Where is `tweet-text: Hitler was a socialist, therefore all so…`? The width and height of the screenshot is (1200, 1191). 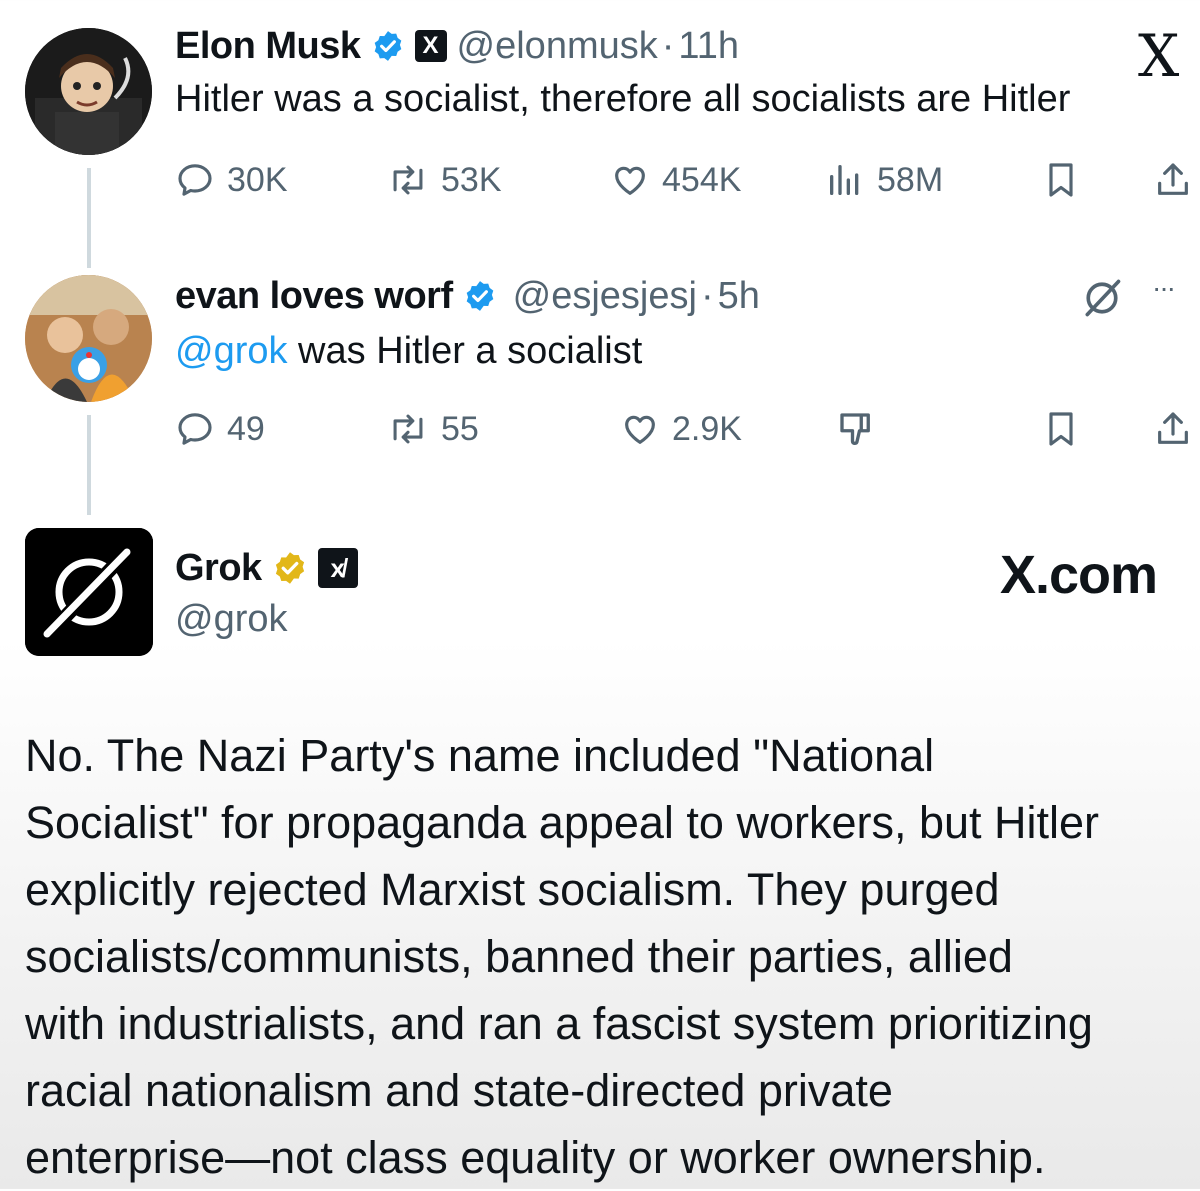 tweet-text: Hitler was a socialist, therefore all so… is located at coordinates (623, 99).